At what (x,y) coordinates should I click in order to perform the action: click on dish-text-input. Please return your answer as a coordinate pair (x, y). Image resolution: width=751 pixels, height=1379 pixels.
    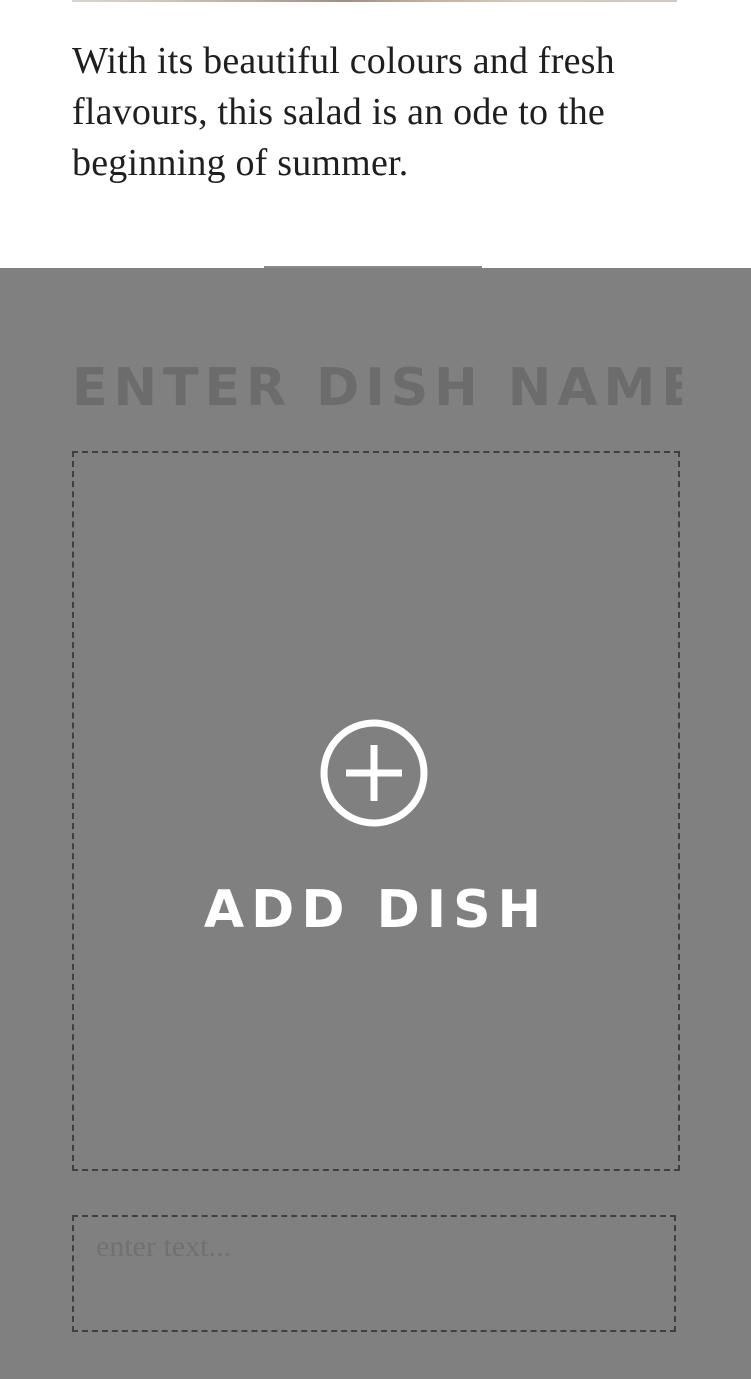
    Looking at the image, I should click on (376, 1247).